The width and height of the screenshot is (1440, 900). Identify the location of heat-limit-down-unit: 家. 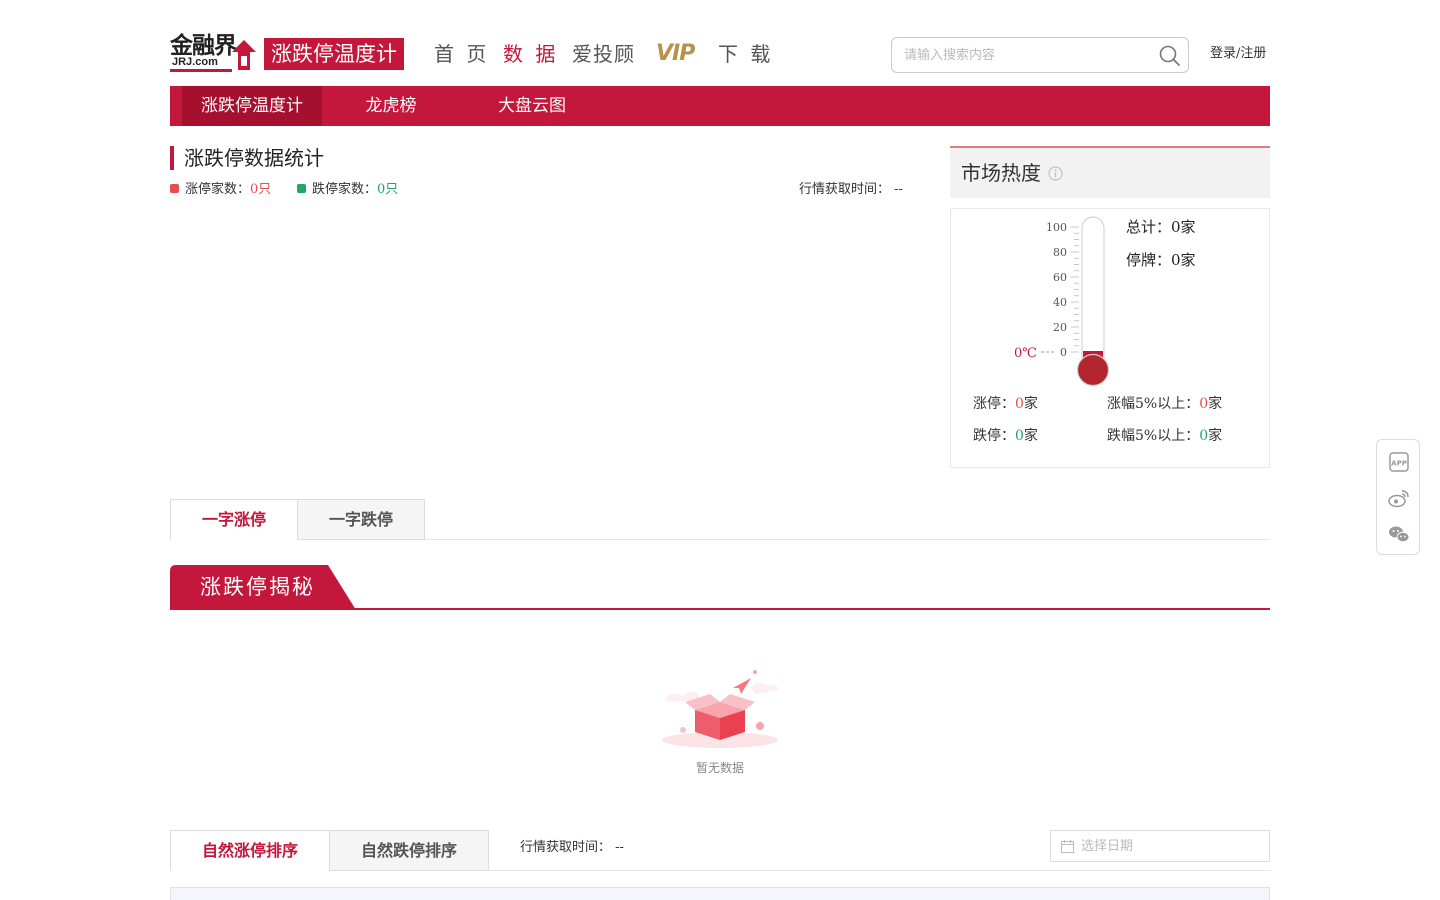
(1030, 436).